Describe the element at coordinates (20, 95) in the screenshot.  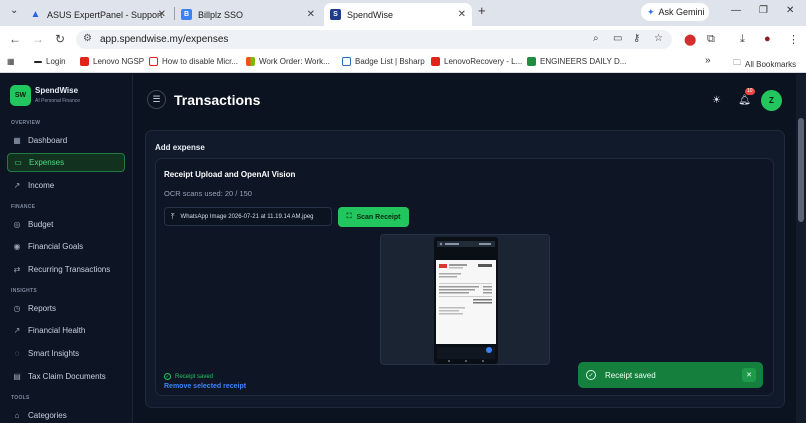
I see `brand-logo: SW` at that location.